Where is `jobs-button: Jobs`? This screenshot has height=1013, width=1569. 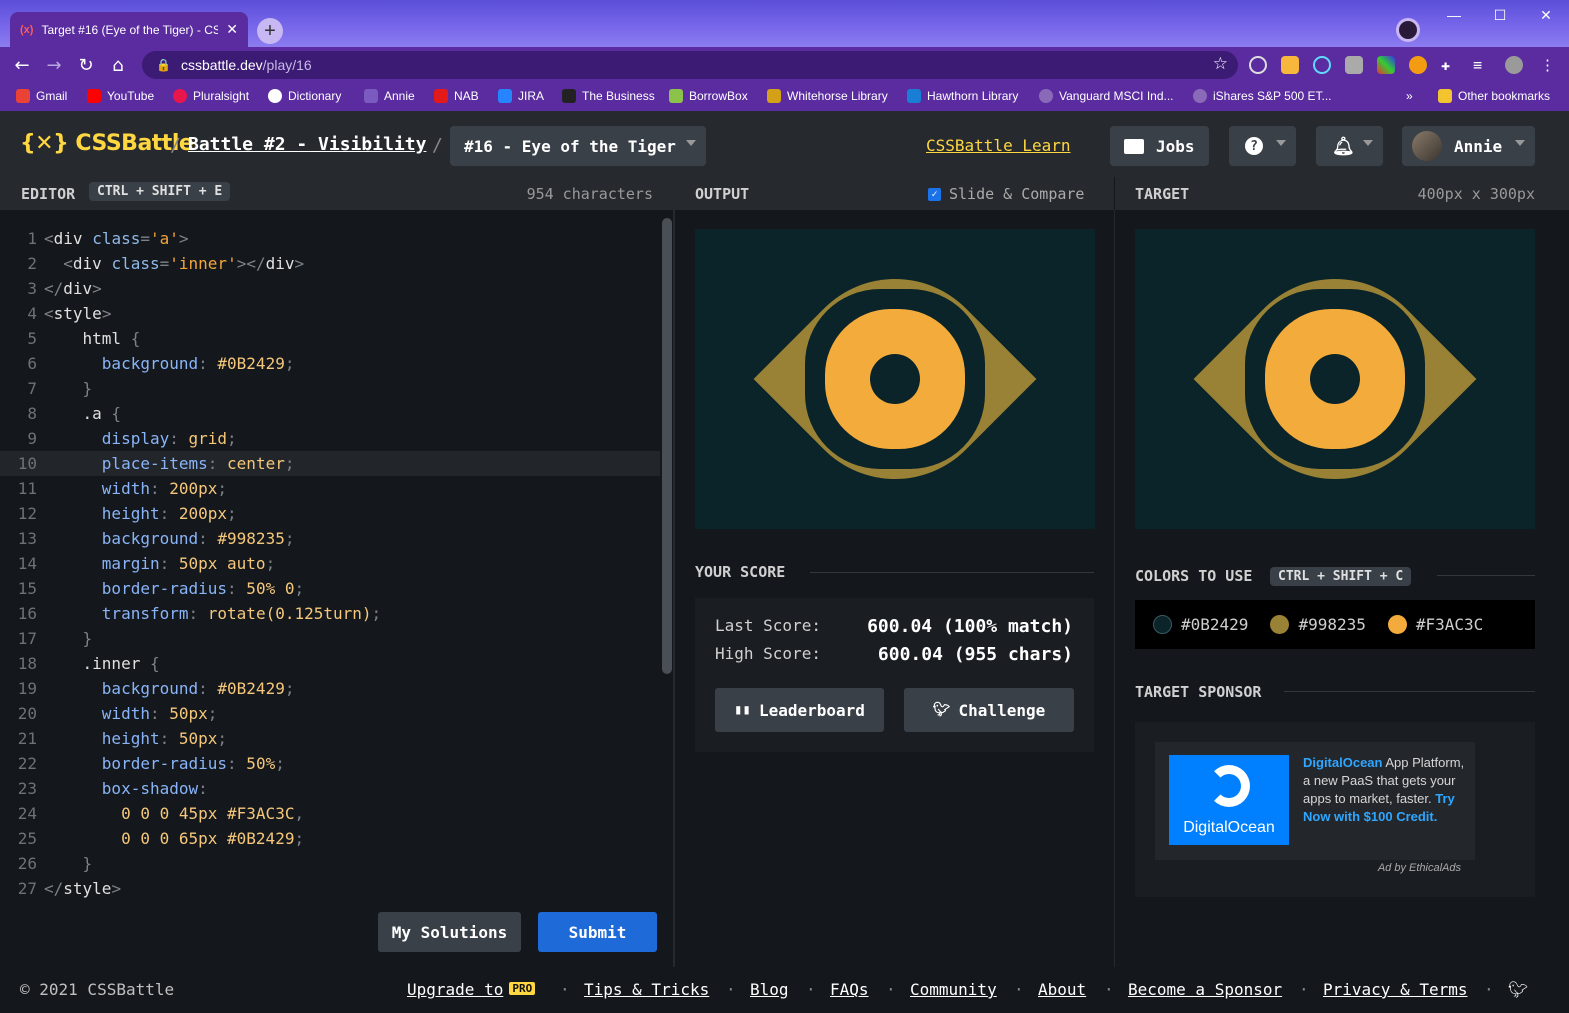
jobs-button: Jobs is located at coordinates (1159, 146).